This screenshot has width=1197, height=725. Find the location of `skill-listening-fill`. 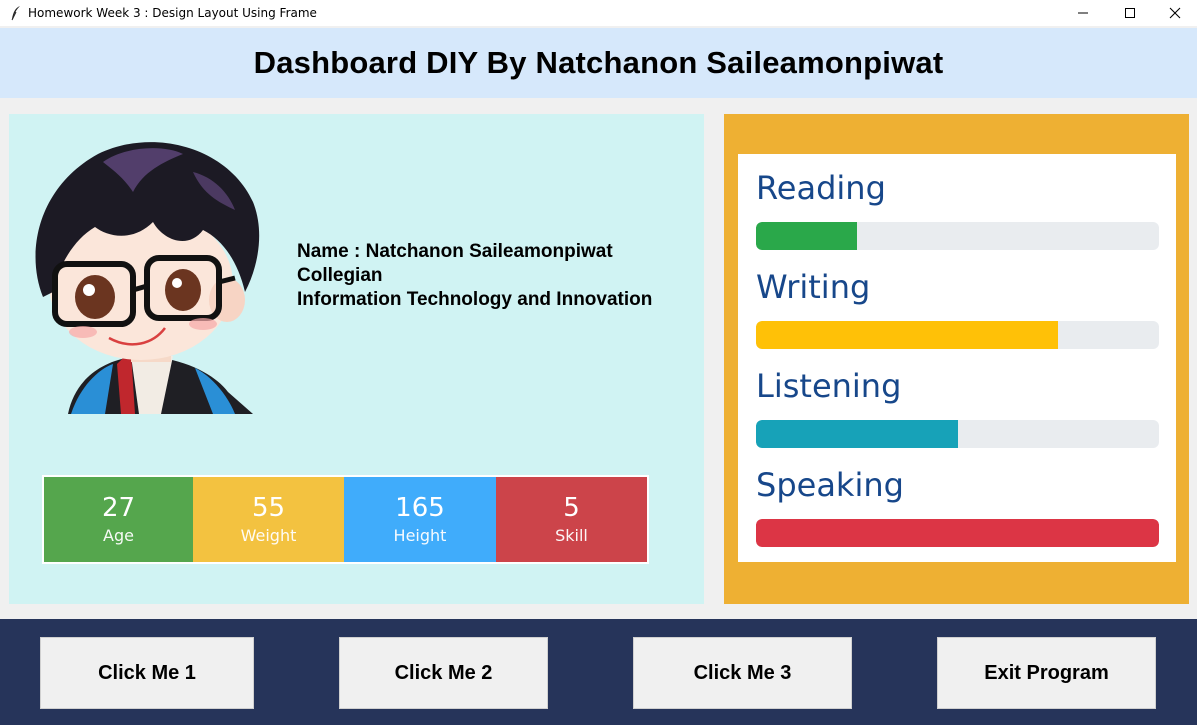

skill-listening-fill is located at coordinates (857, 434).